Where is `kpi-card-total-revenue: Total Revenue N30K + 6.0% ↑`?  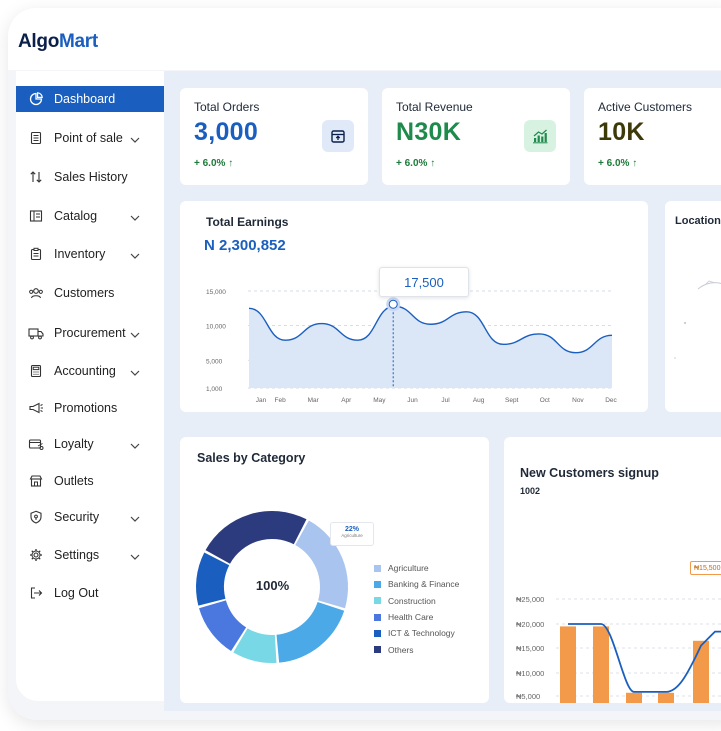 kpi-card-total-revenue: Total Revenue N30K + 6.0% ↑ is located at coordinates (476, 136).